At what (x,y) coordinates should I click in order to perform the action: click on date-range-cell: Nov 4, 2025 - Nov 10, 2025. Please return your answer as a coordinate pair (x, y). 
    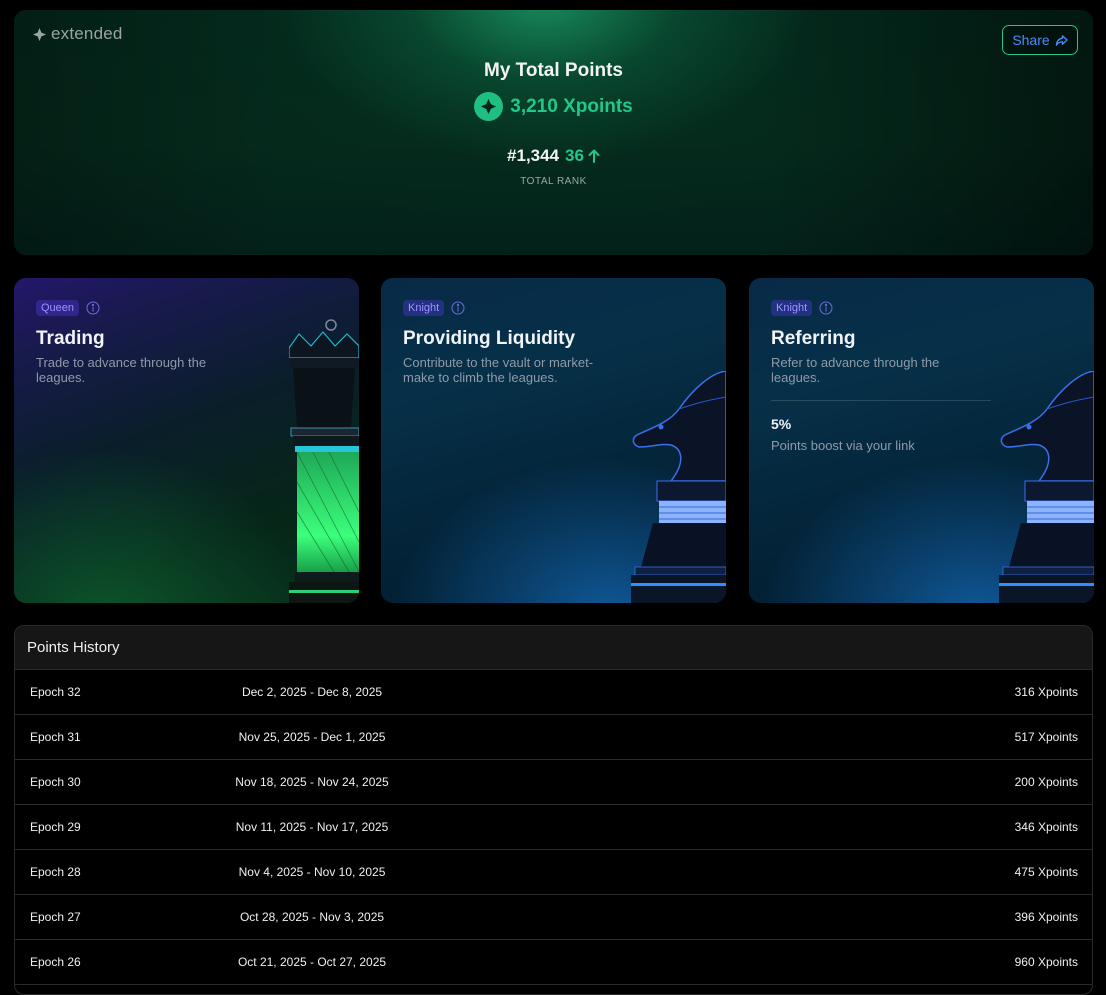
    Looking at the image, I should click on (312, 872).